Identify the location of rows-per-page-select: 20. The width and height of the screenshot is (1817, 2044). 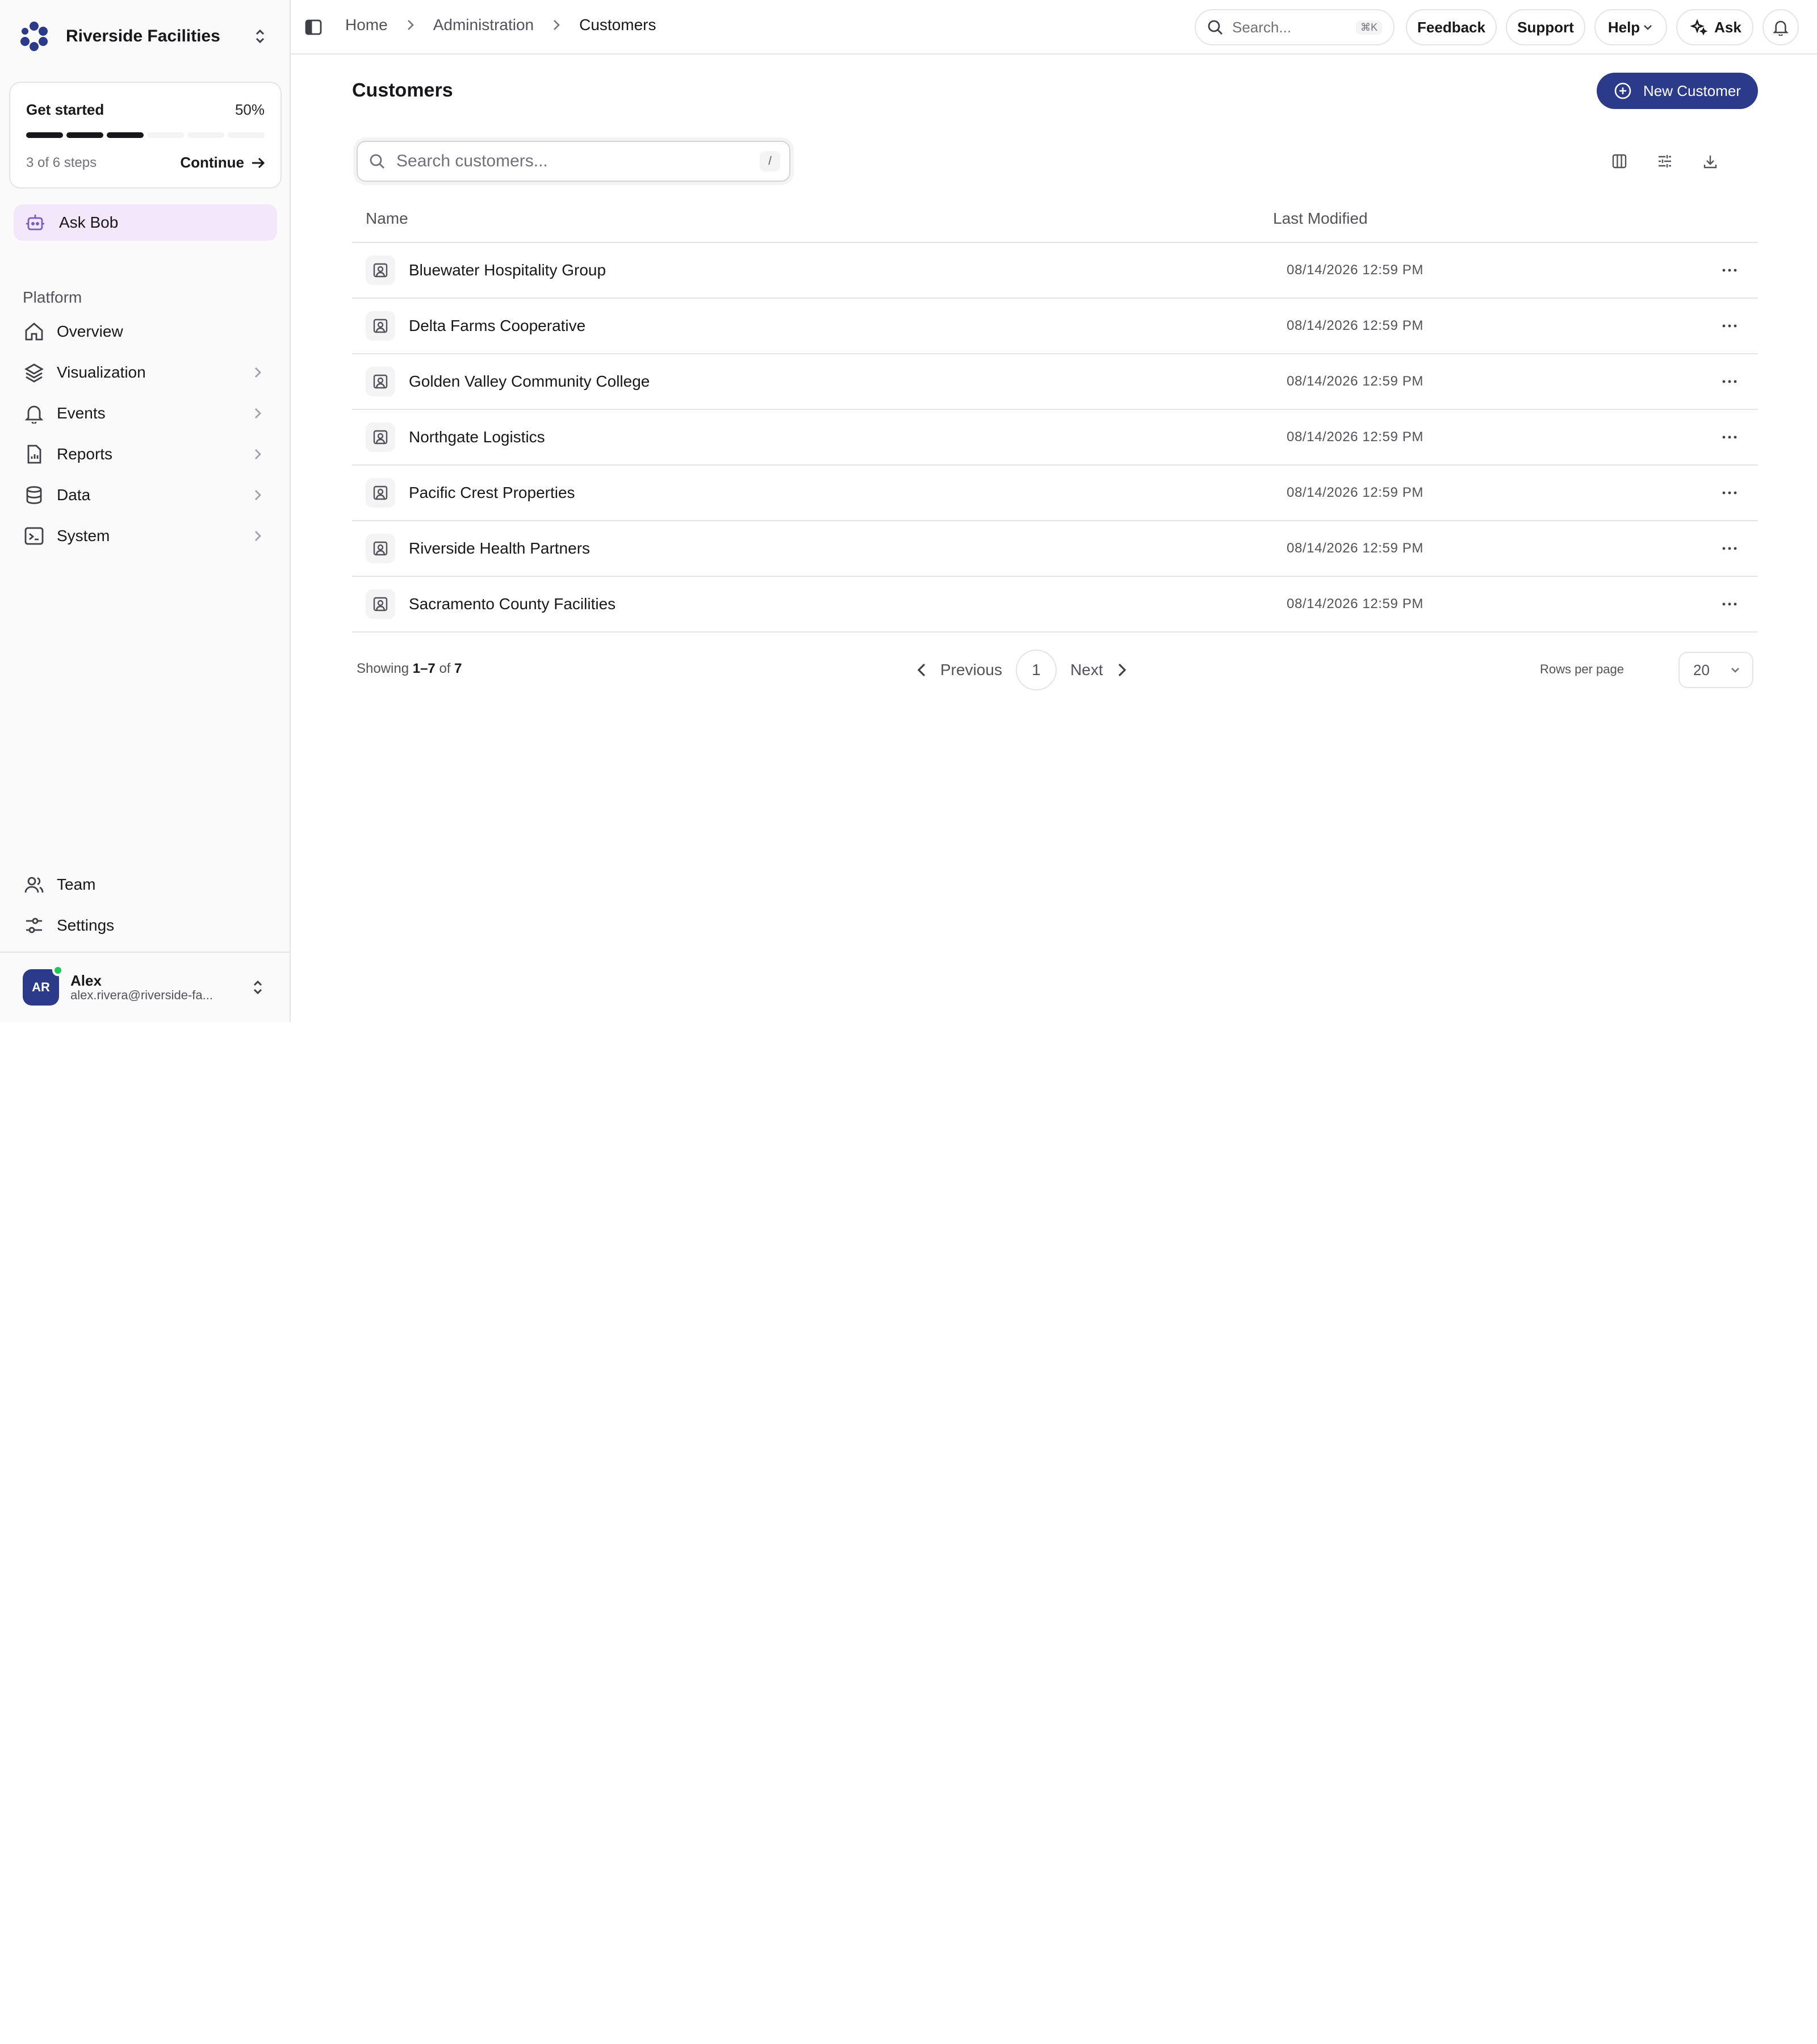
(1716, 670).